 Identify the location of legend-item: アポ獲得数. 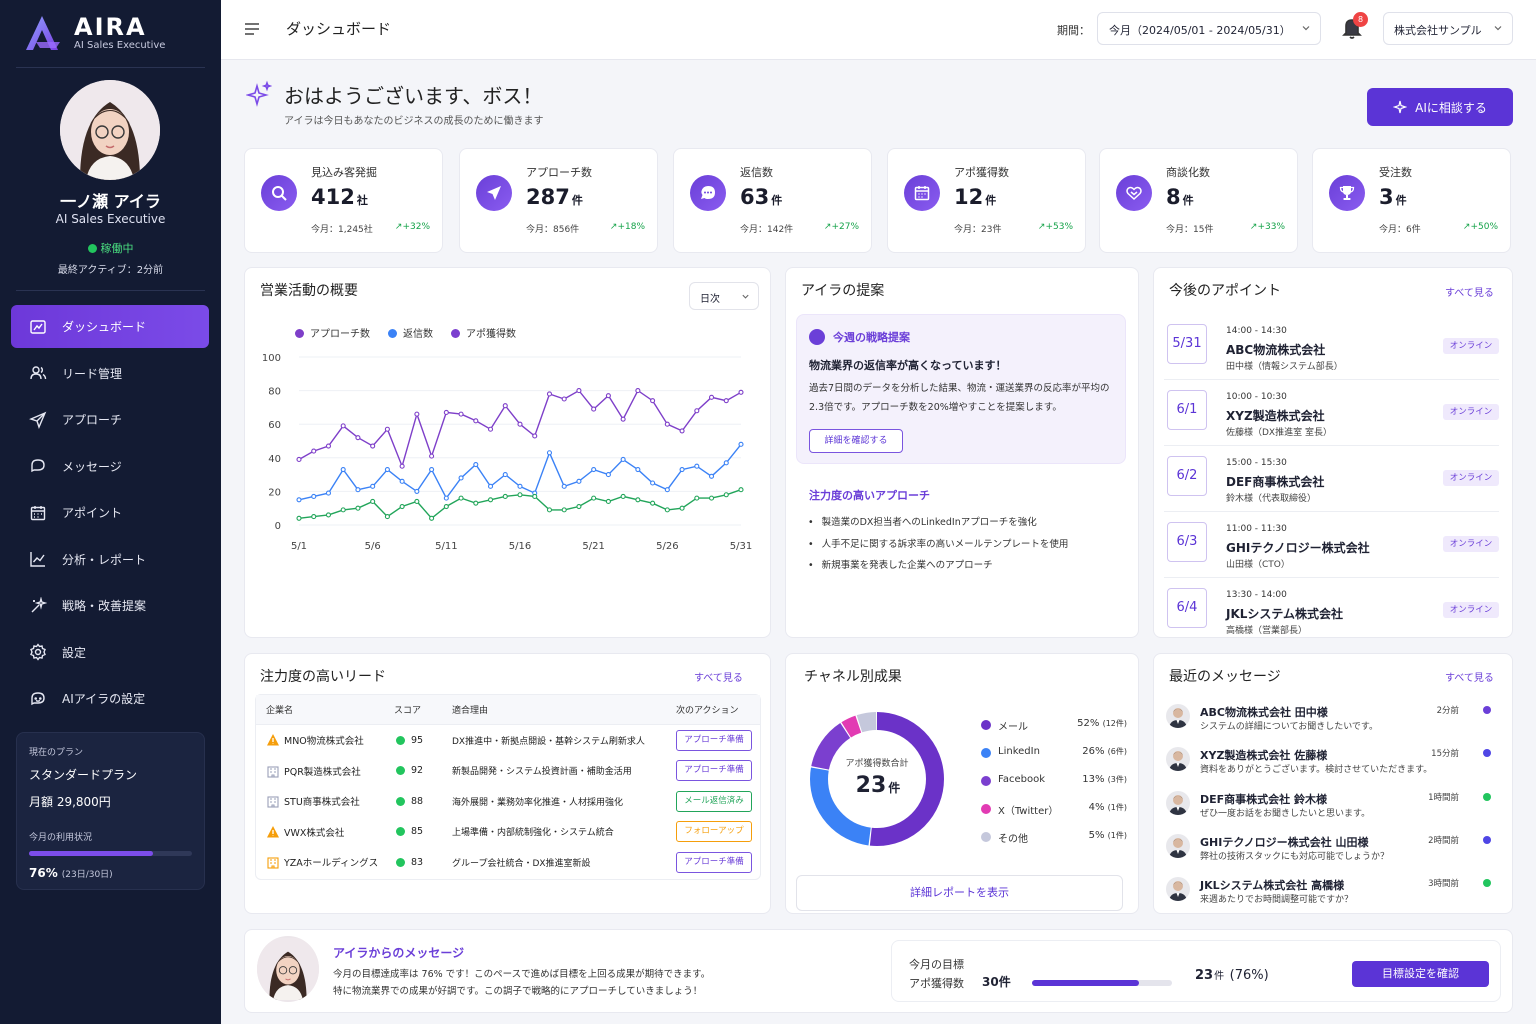
(483, 332).